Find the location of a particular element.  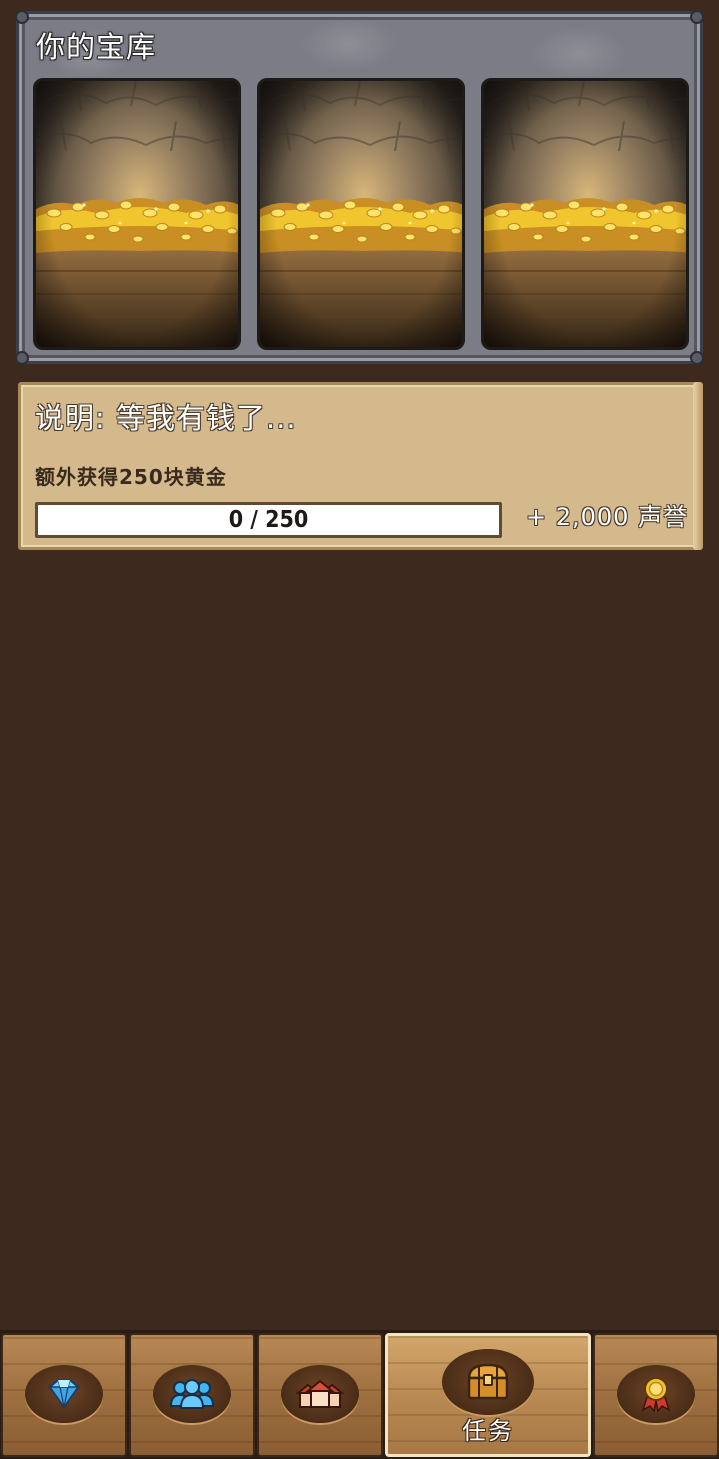

quest-progress-bar: 0 / 250 is located at coordinates (268, 520).